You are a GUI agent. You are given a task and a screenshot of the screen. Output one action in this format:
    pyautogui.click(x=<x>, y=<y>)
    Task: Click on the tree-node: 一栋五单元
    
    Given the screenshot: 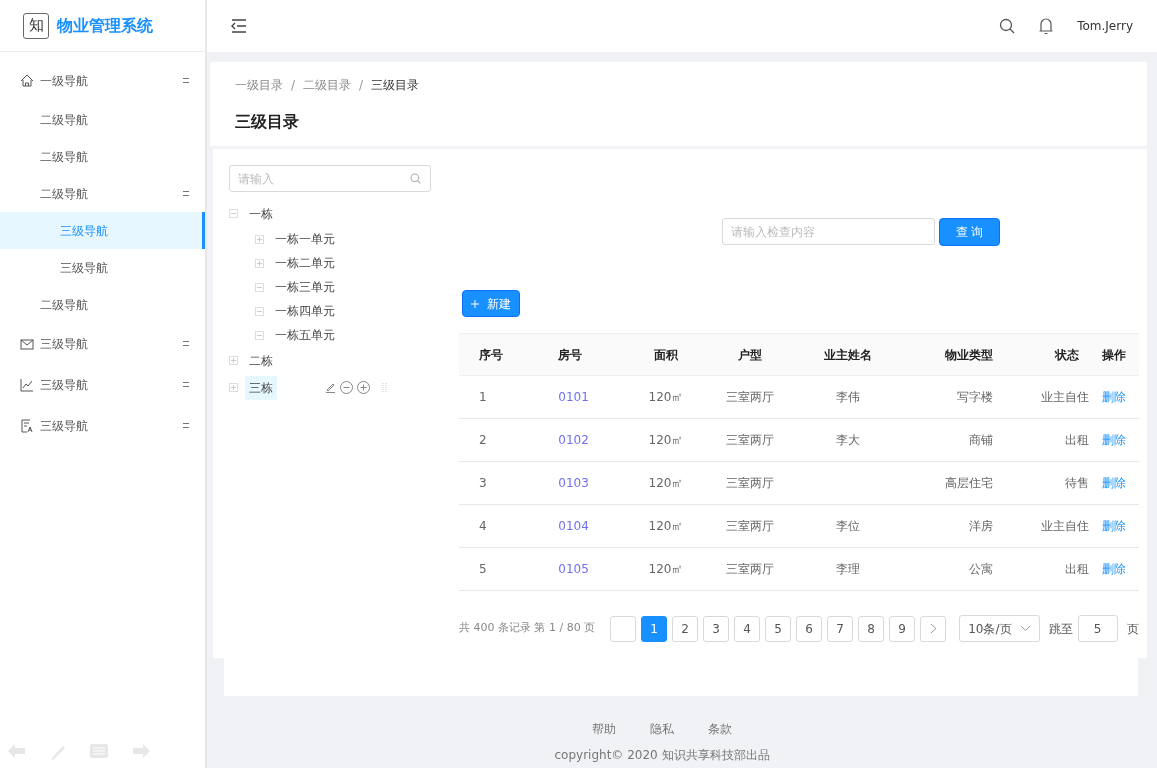 What is the action you would take?
    pyautogui.click(x=305, y=335)
    